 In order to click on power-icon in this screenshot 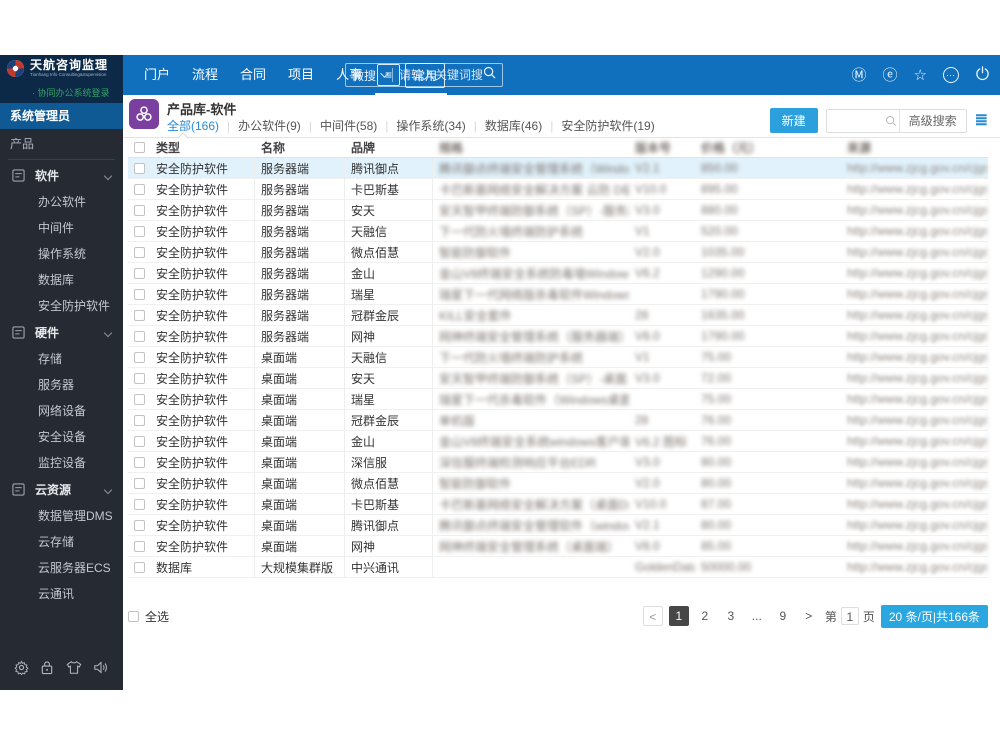, I will do `click(982, 75)`.